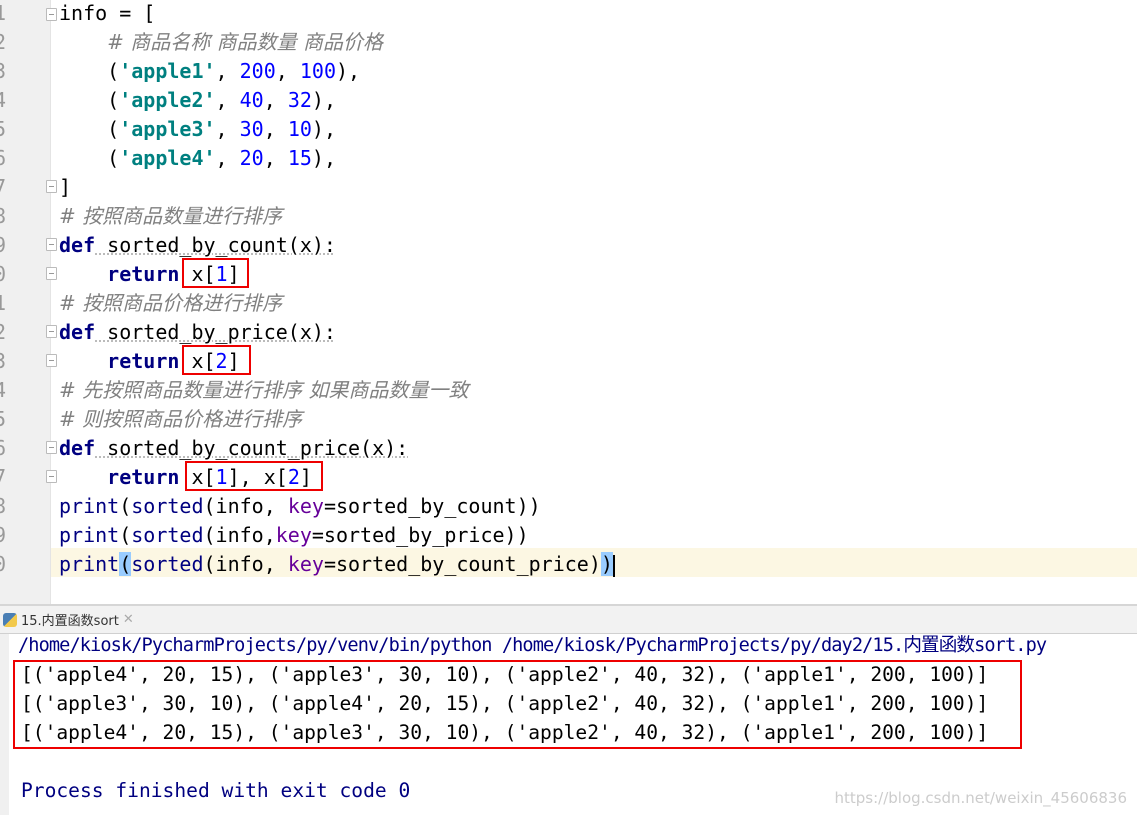 The image size is (1137, 815). Describe the element at coordinates (197, 332) in the screenshot. I see `code-line: def sorted_by_price(x):` at that location.